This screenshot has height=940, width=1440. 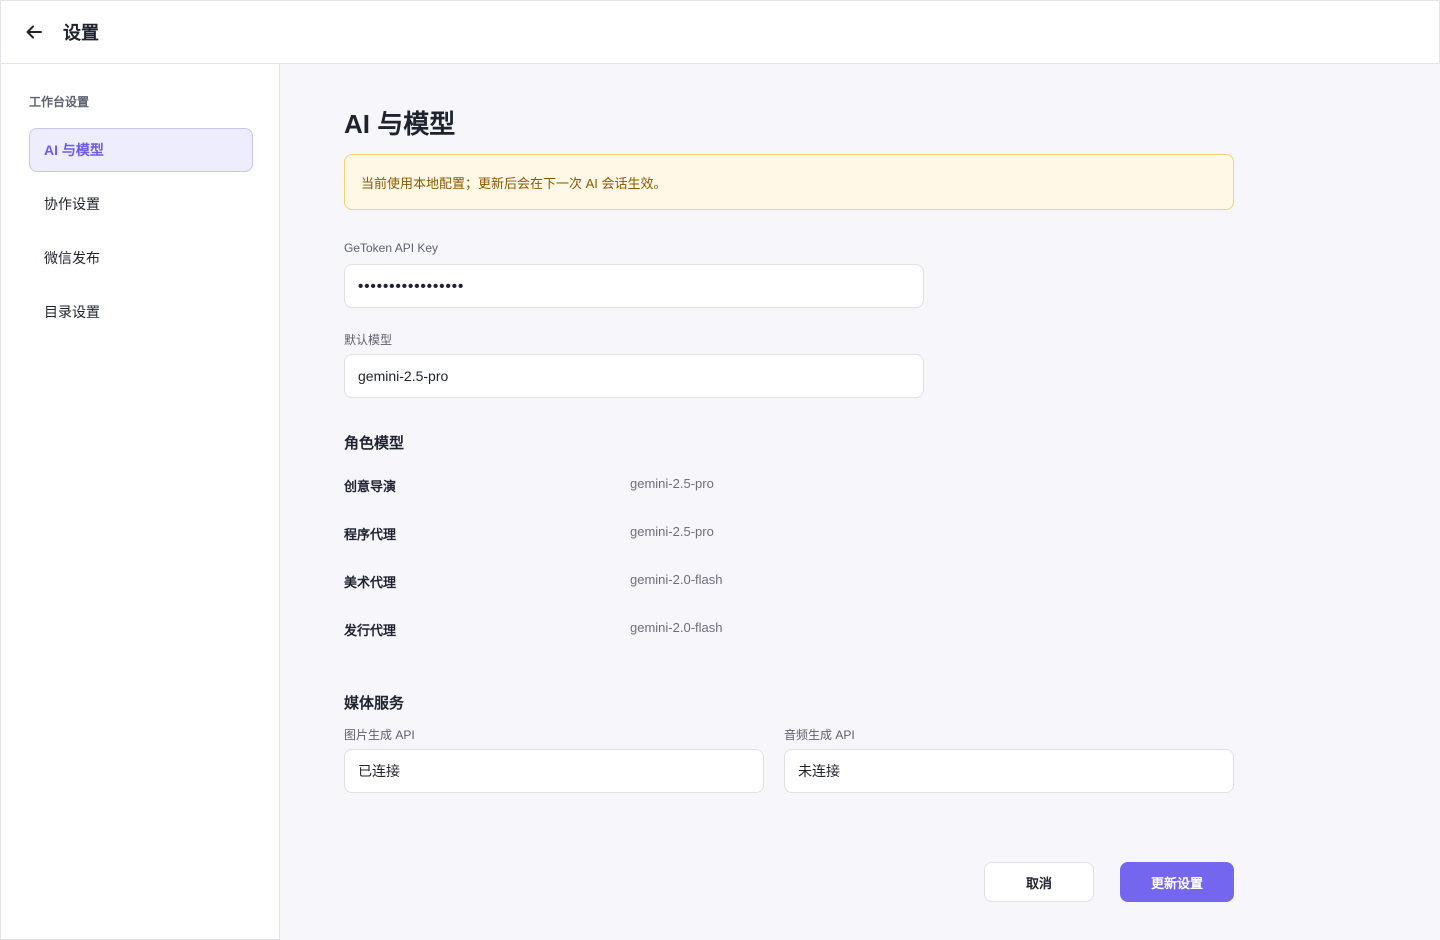 I want to click on top-bar: 设置, so click(x=720, y=32).